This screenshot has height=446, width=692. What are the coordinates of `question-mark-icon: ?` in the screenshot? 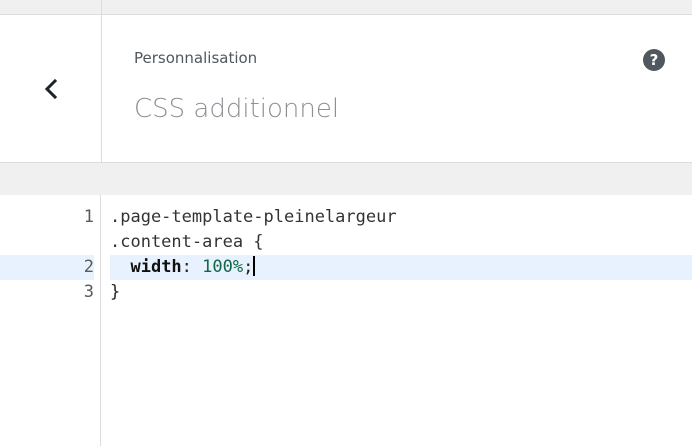 It's located at (654, 60).